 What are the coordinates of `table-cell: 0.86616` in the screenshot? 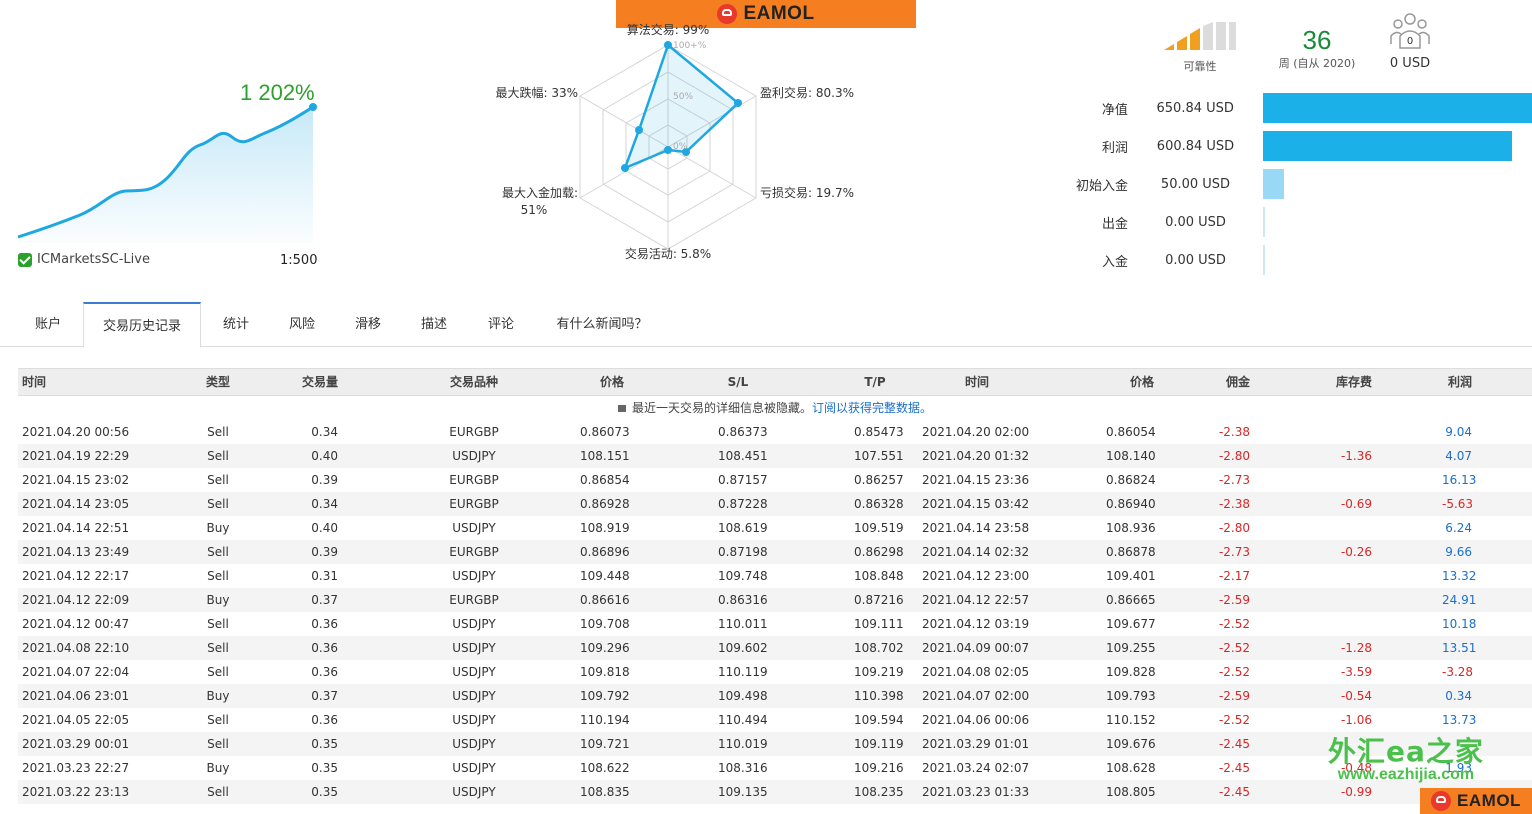 It's located at (605, 600).